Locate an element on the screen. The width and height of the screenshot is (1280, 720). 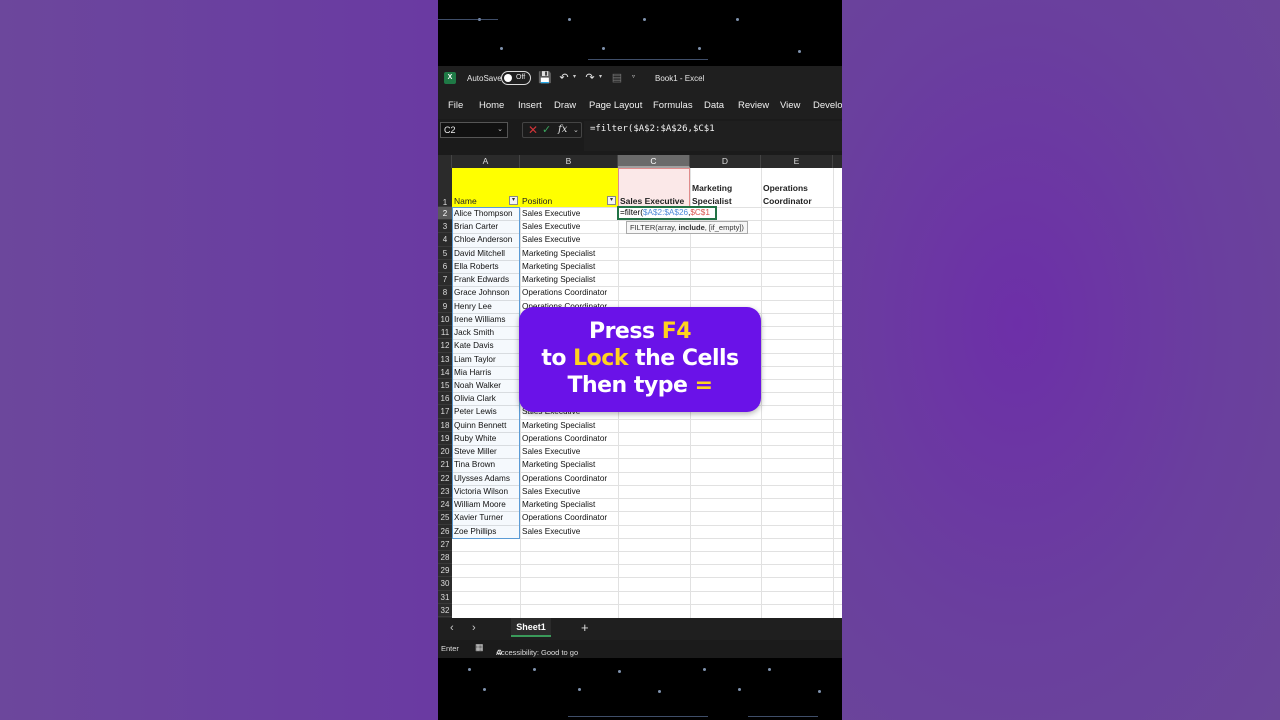
name-box: C2 ⌄ is located at coordinates (474, 130).